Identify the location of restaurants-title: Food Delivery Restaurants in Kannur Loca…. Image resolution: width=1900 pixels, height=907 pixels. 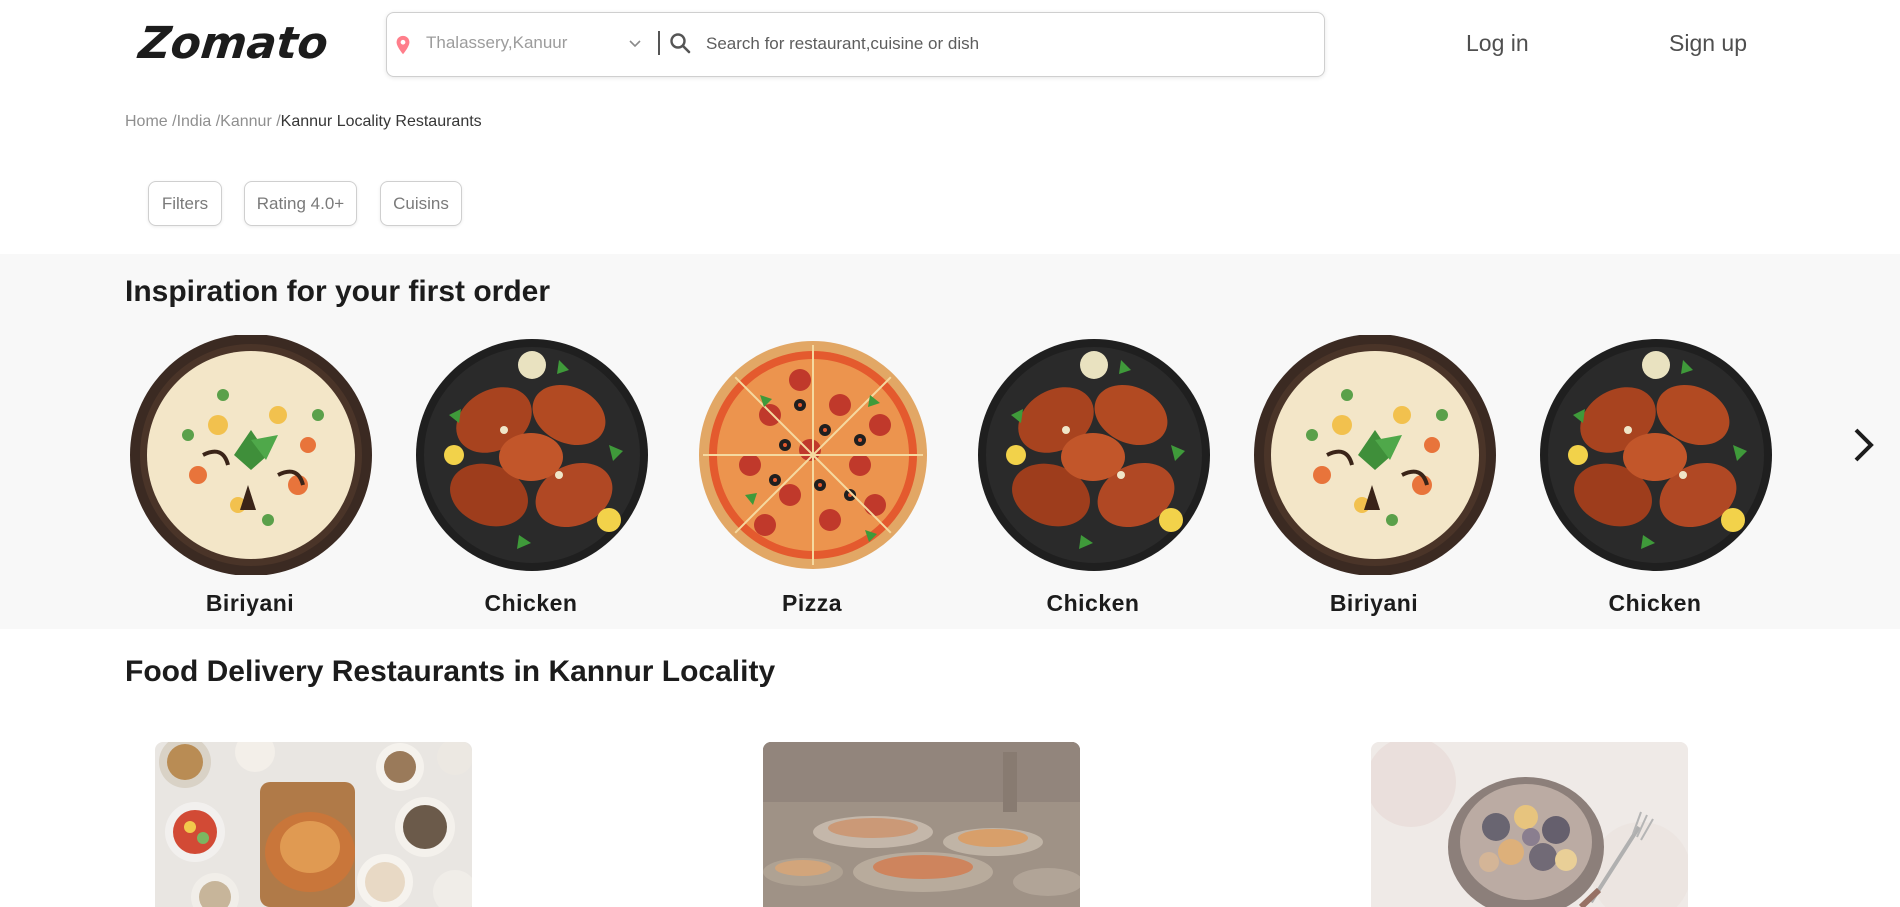
(450, 671).